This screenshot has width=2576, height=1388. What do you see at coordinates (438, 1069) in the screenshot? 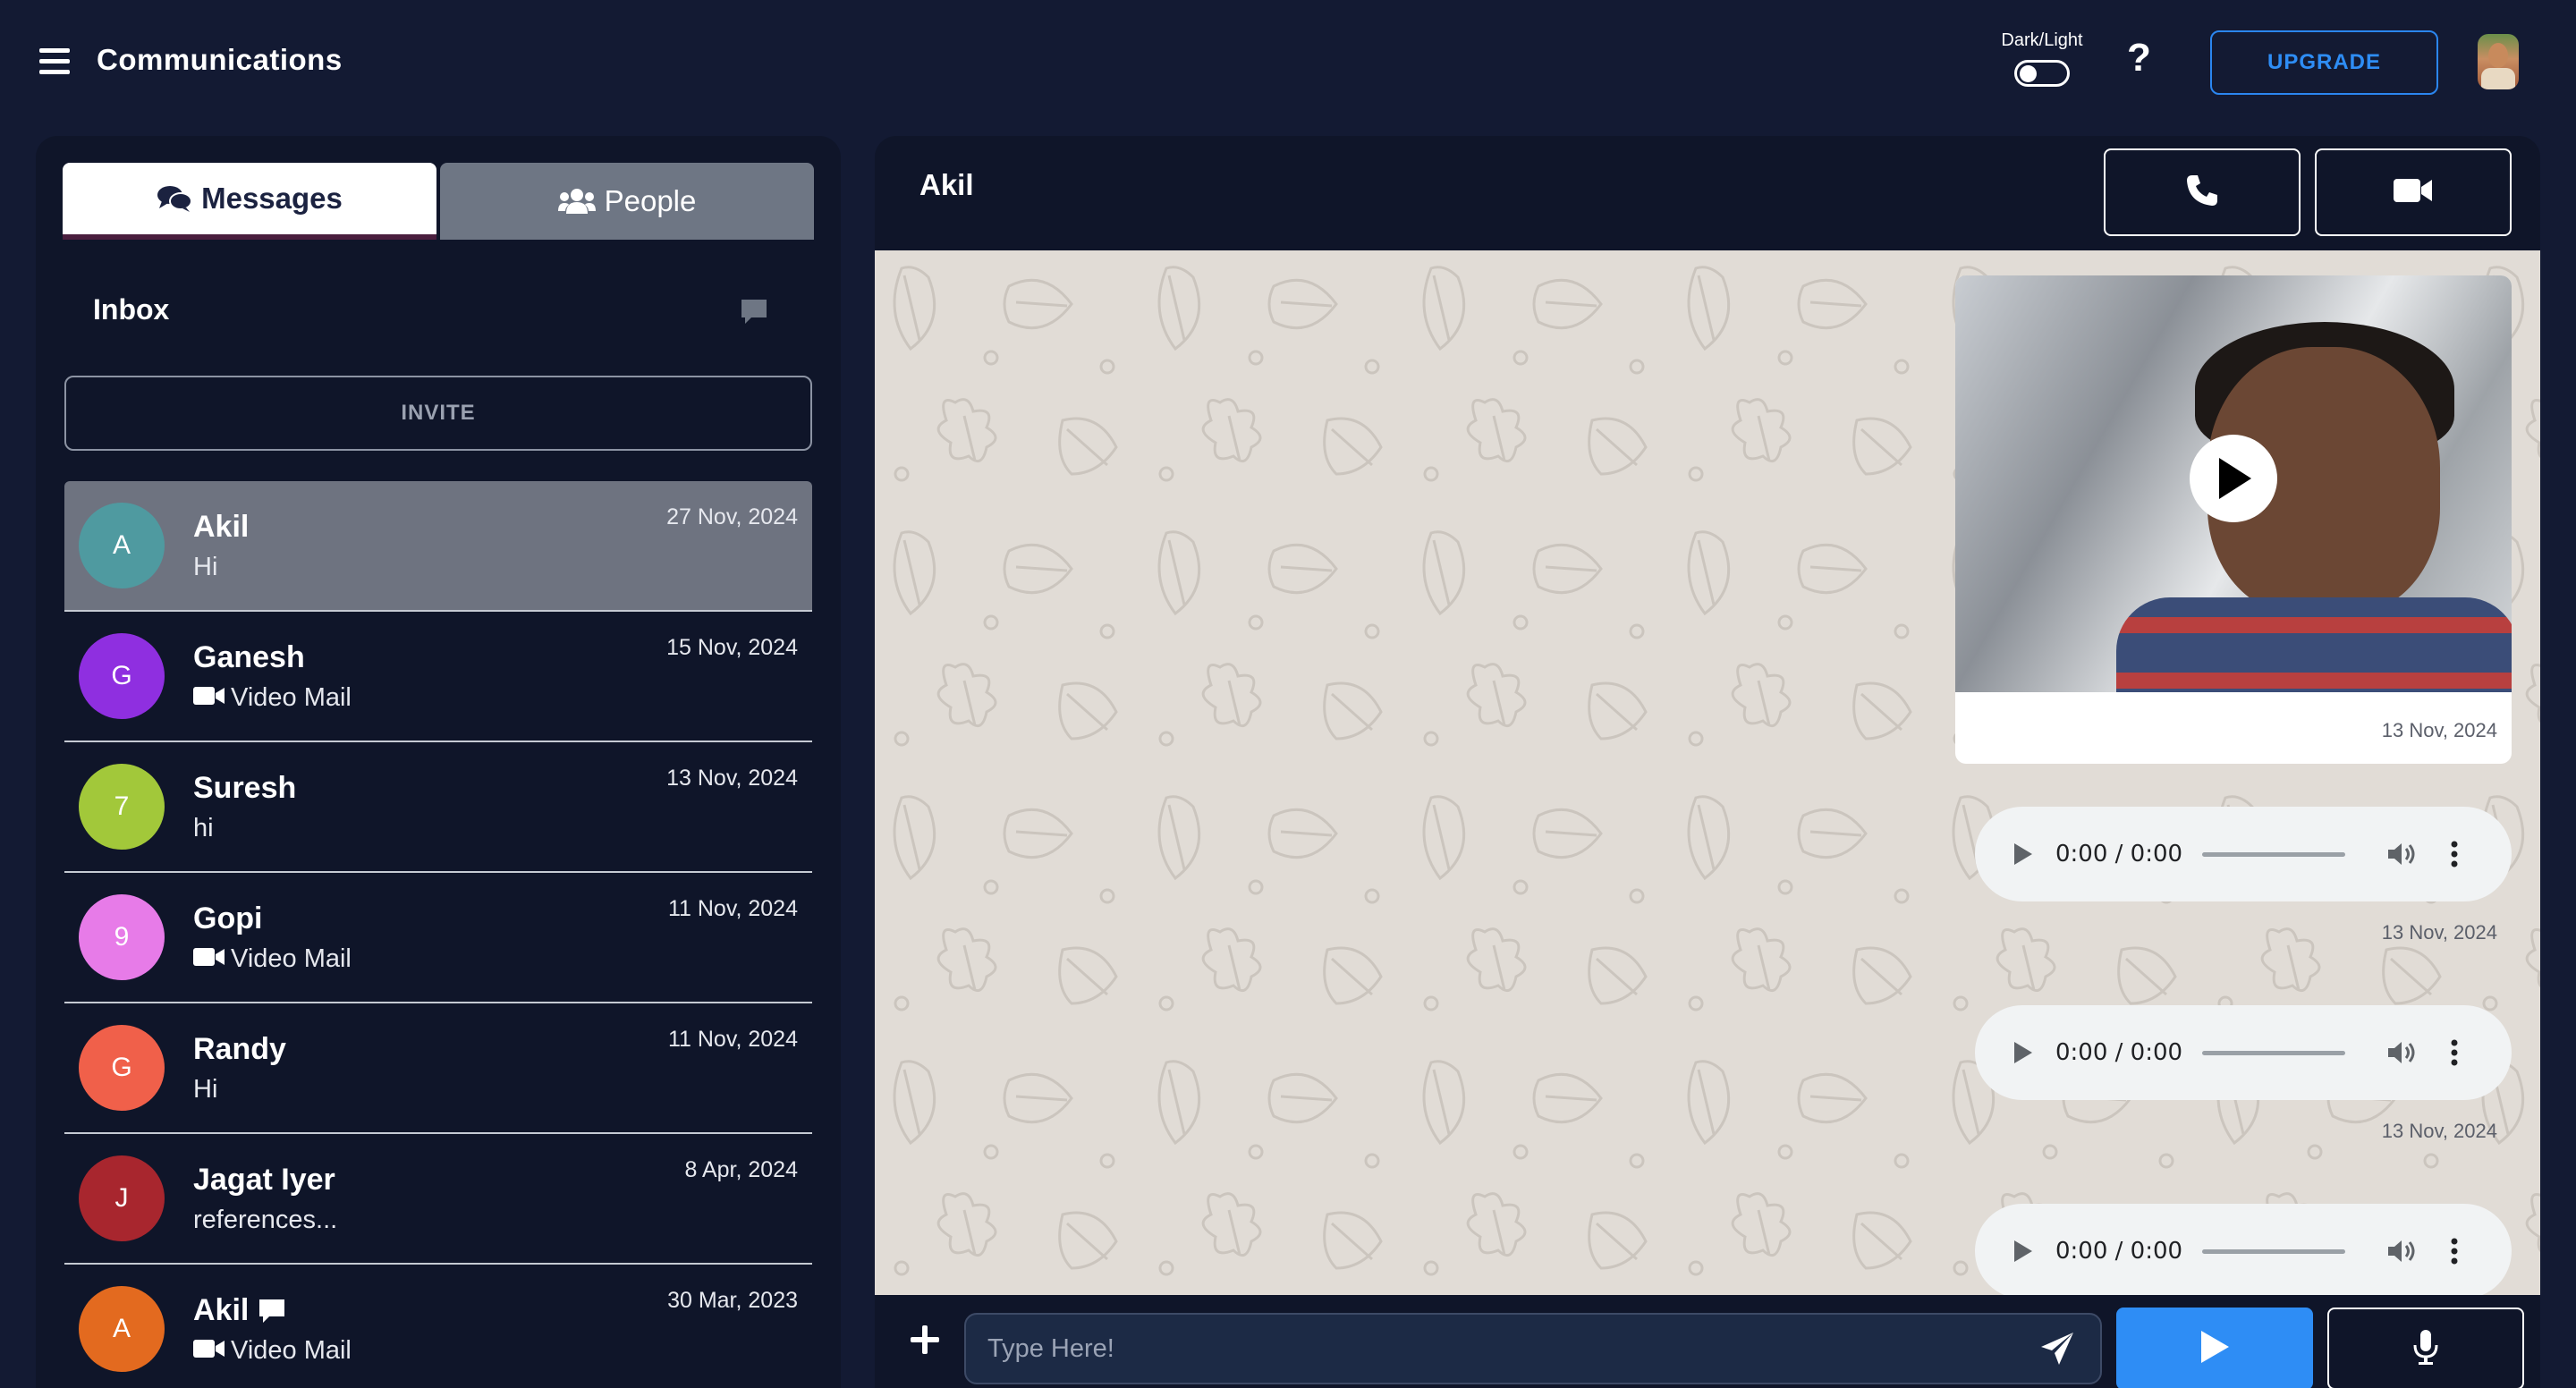
I see `conversation-item-randy: G Randy Hi 11 Nov, 2024` at bounding box center [438, 1069].